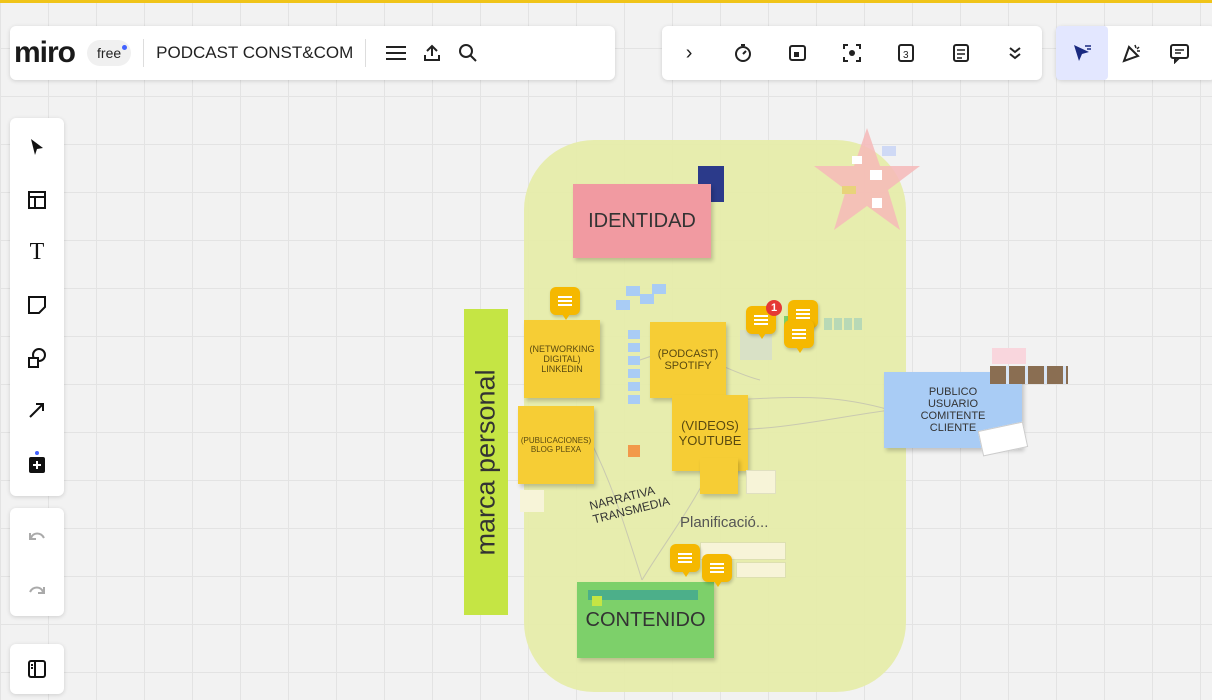  I want to click on celebrate-icon, so click(1132, 53).